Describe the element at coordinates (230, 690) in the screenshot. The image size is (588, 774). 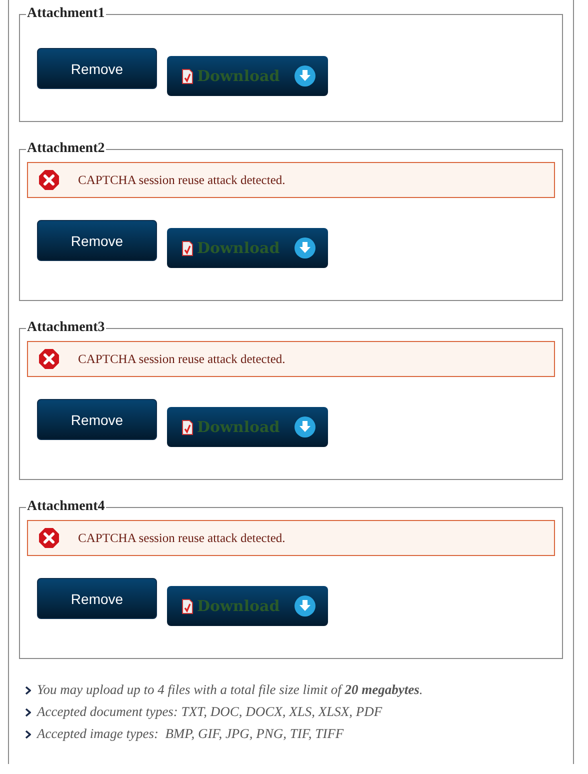
I see `note-text: You may upload up to 4 files with a total file size limit of 20 megabytes.` at that location.